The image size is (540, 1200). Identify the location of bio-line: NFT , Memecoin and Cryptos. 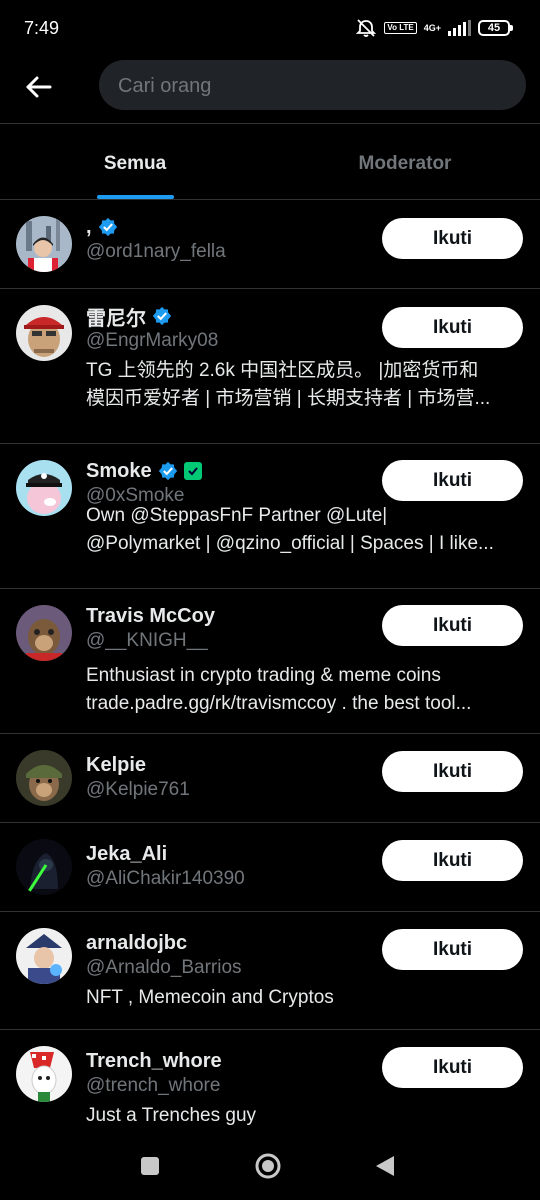
(210, 997).